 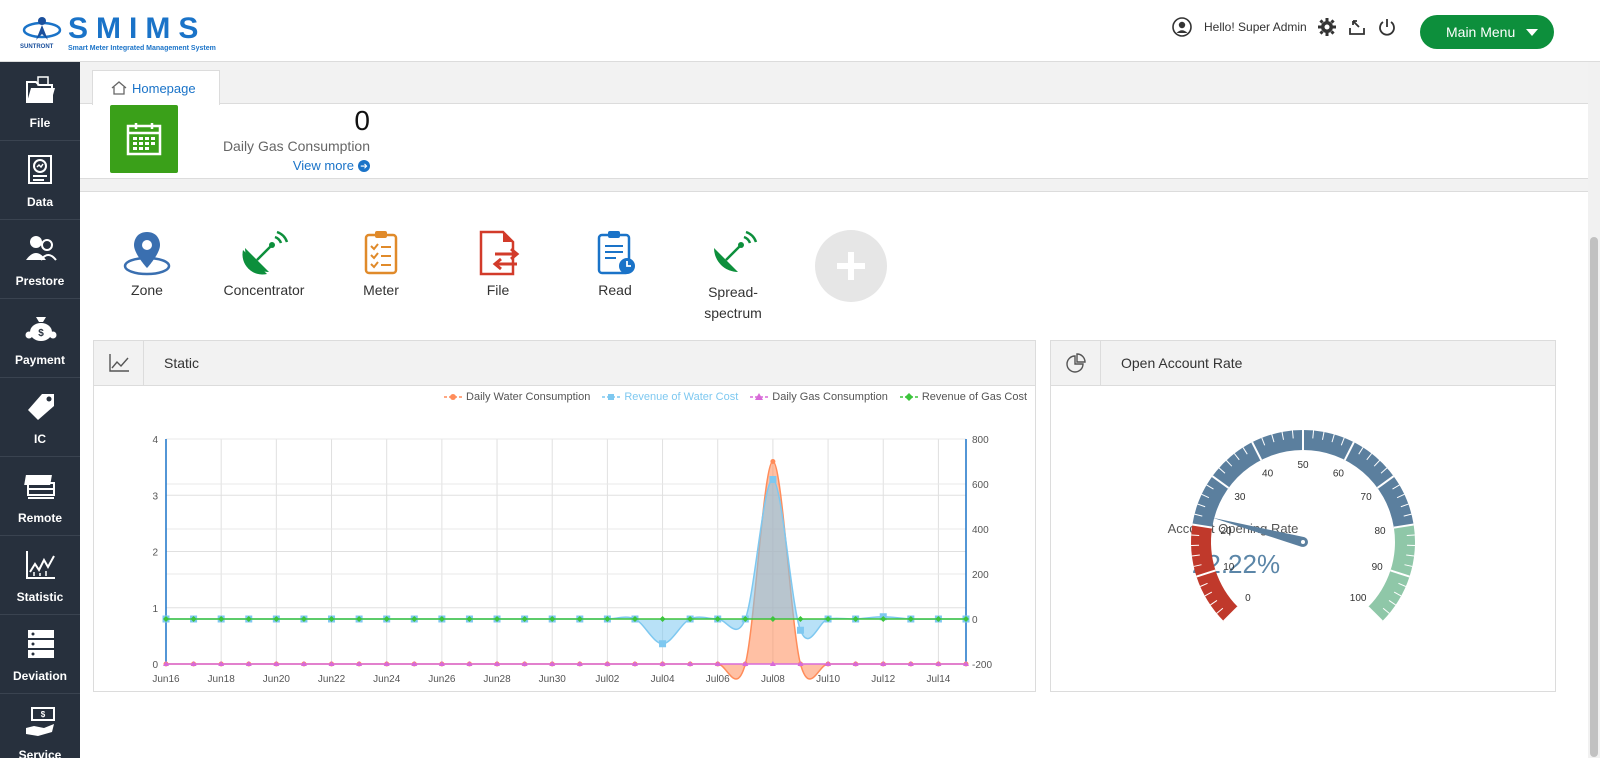 I want to click on gauge-tick-label: 60, so click(x=1339, y=474).